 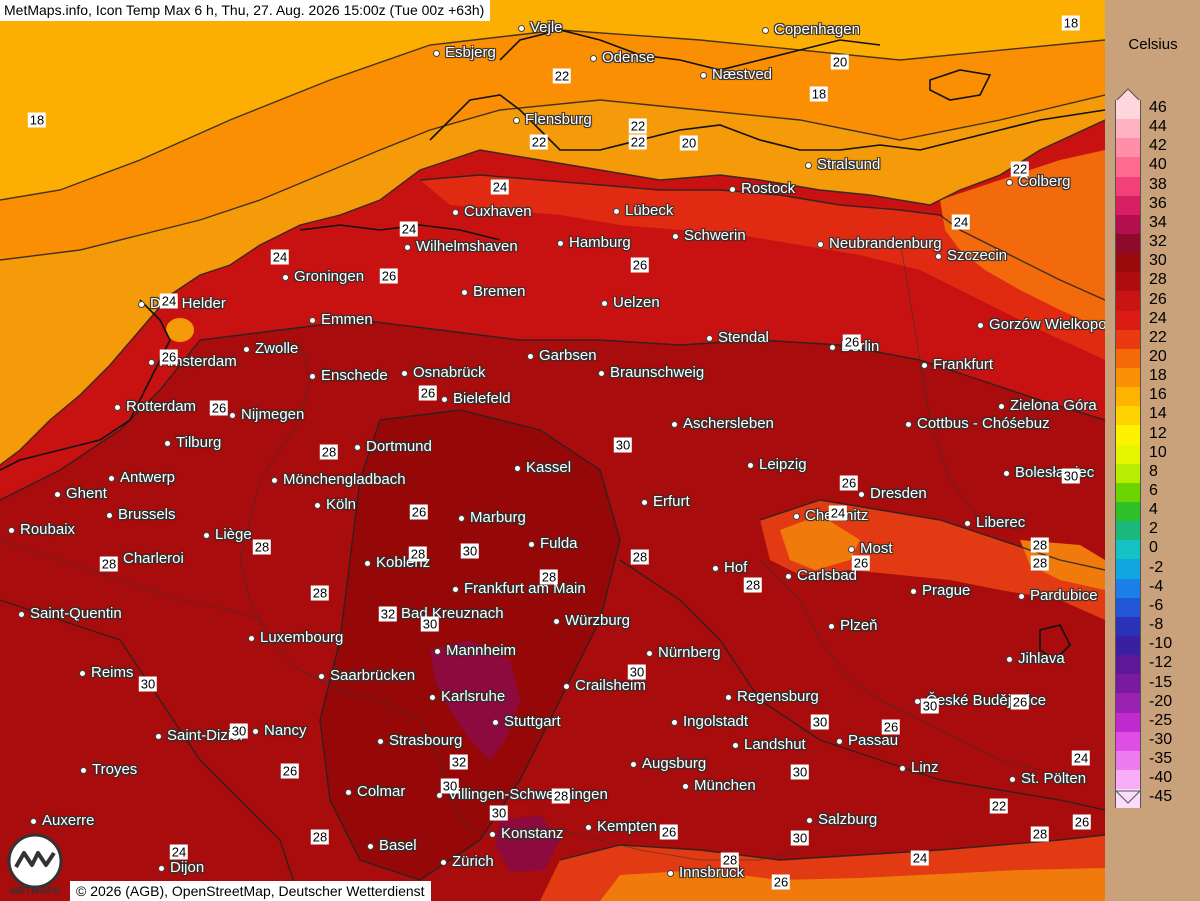 I want to click on city-name: Luxembourg, so click(x=302, y=637).